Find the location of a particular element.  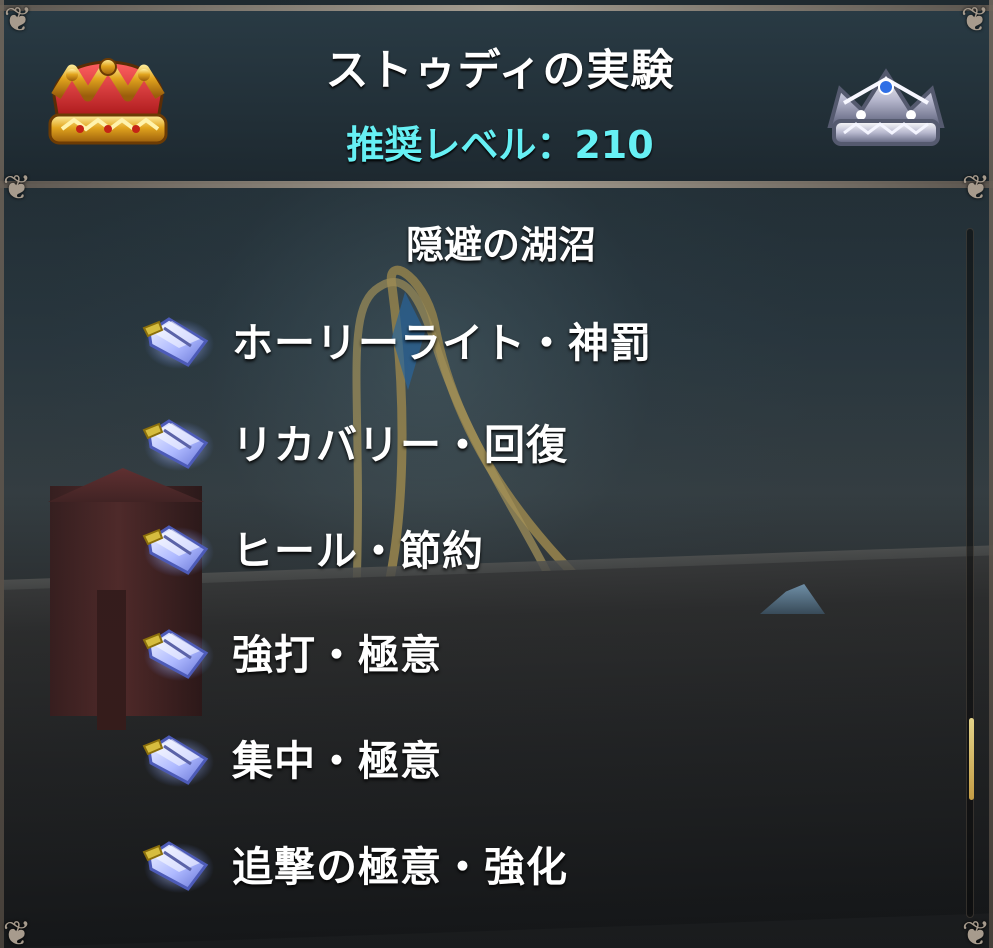

quest-title: ストゥディの実験 is located at coordinates (500, 71).